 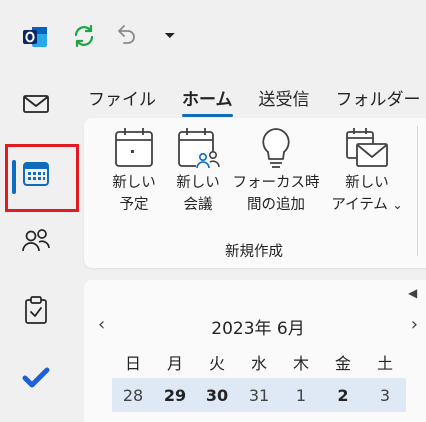 What do you see at coordinates (414, 324) in the screenshot?
I see `next-month-button: ›` at bounding box center [414, 324].